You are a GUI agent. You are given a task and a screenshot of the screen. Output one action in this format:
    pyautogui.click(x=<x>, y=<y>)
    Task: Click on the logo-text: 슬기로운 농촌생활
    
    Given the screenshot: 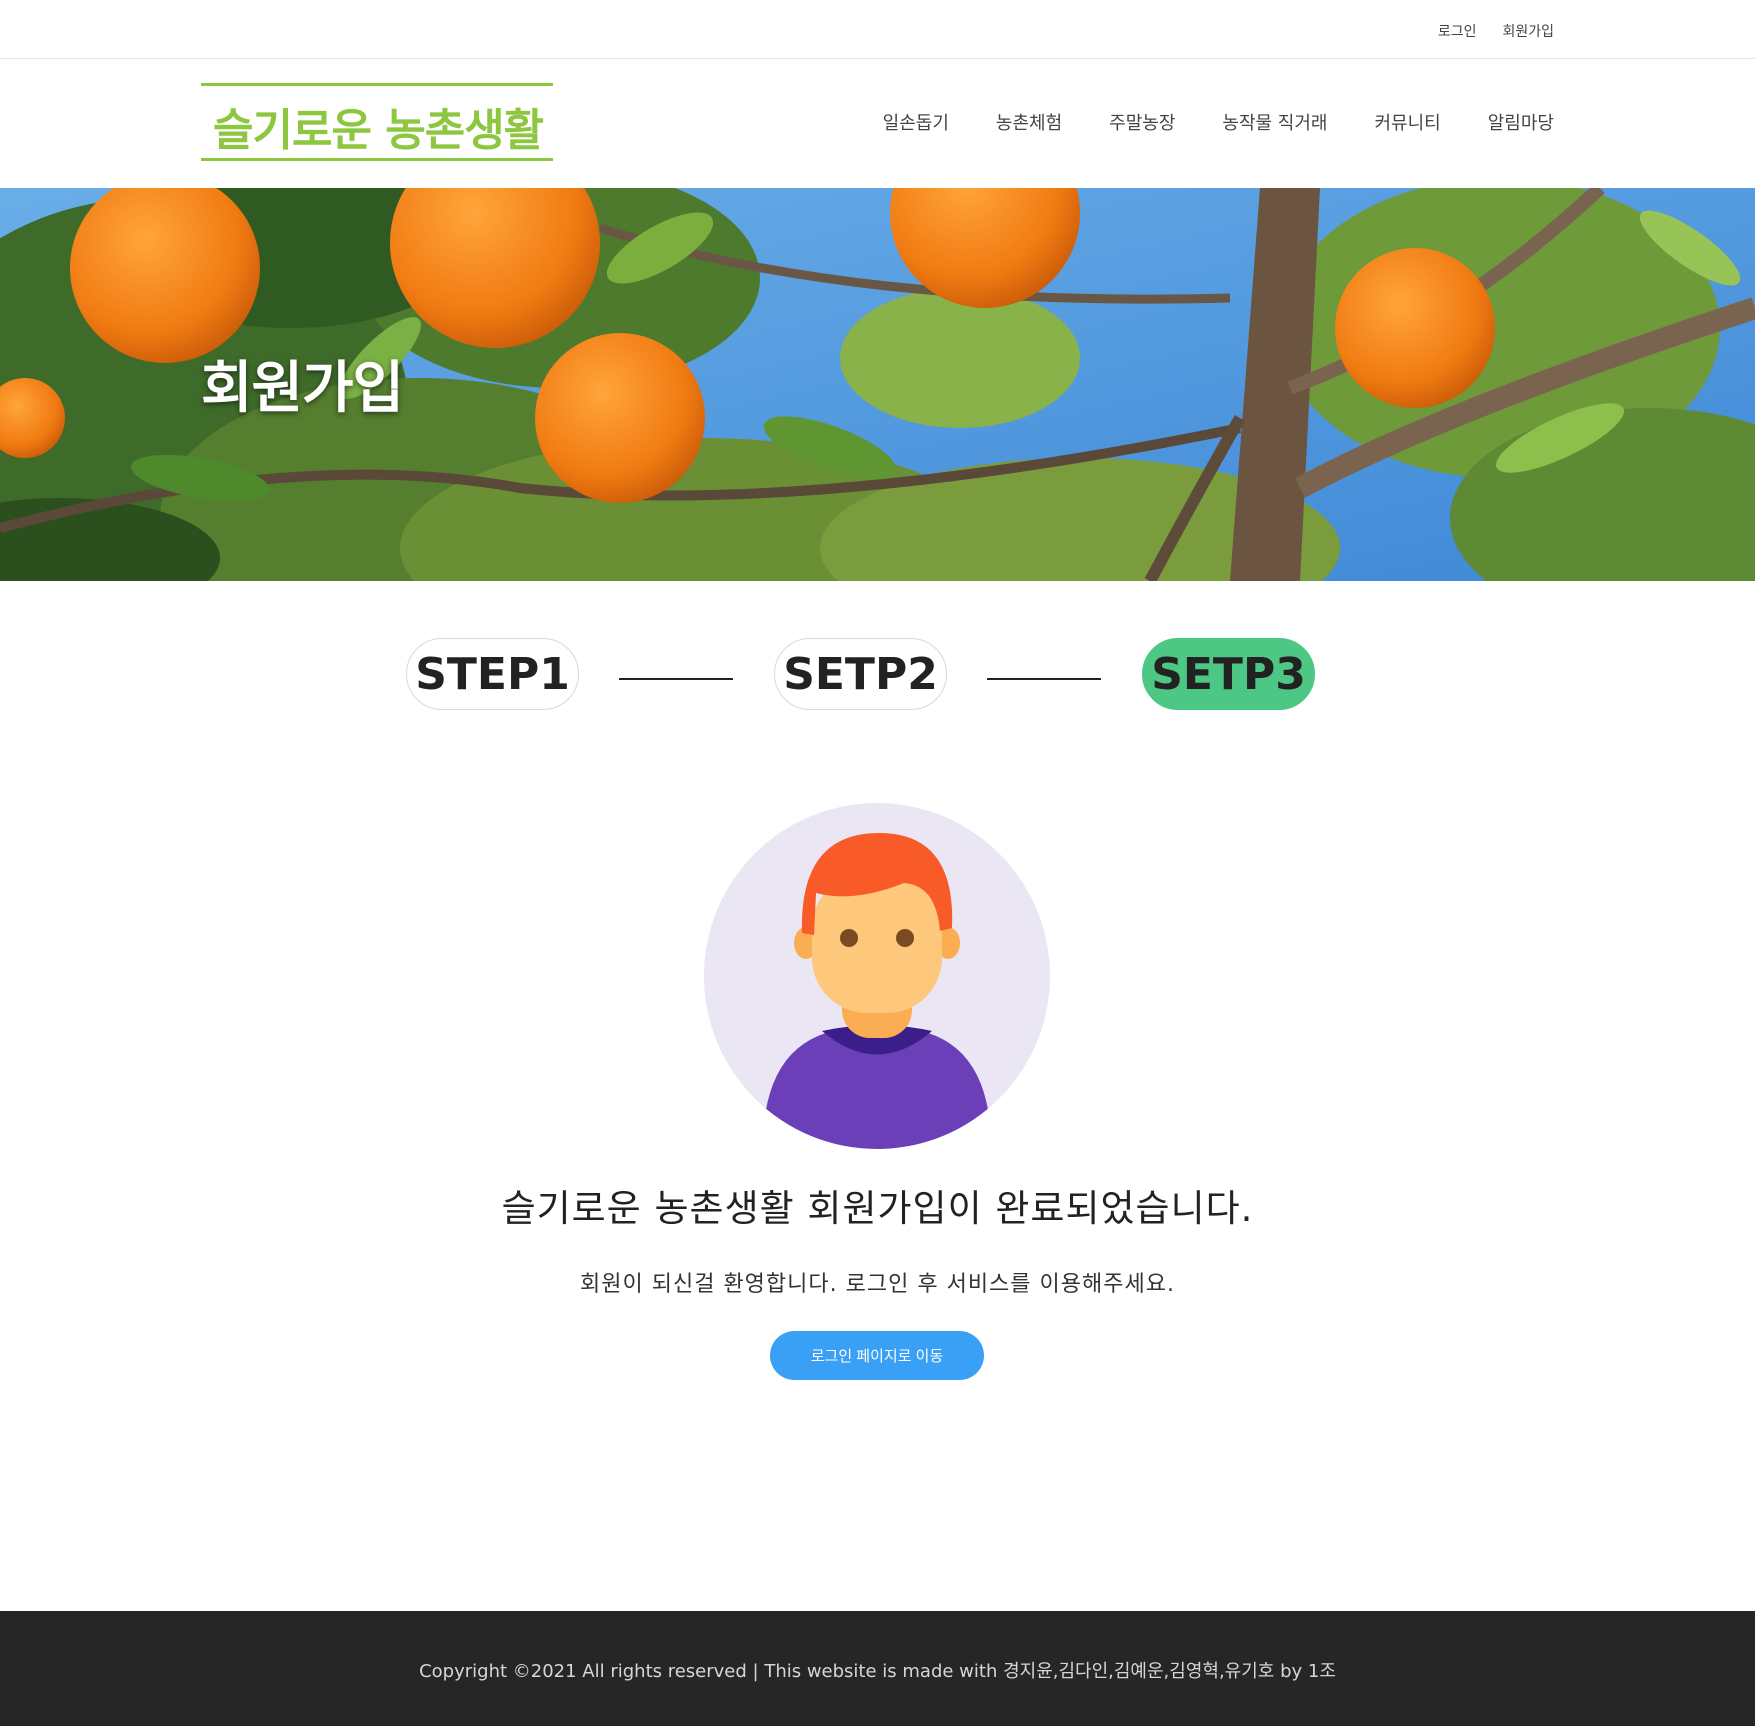 What is the action you would take?
    pyautogui.click(x=378, y=130)
    